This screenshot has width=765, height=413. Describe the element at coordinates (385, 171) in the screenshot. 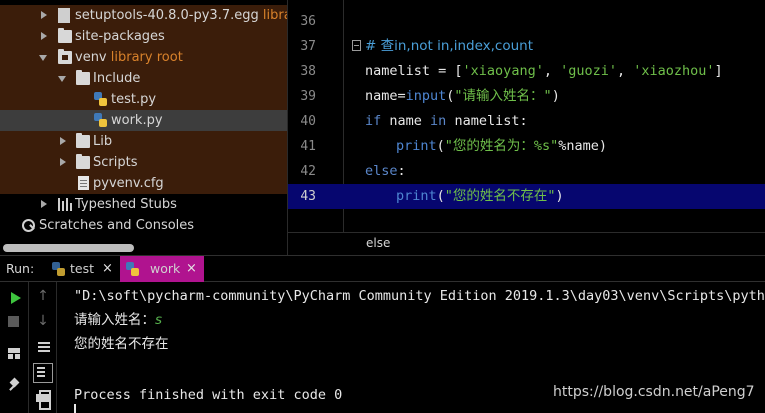

I see `code-text: else:` at that location.